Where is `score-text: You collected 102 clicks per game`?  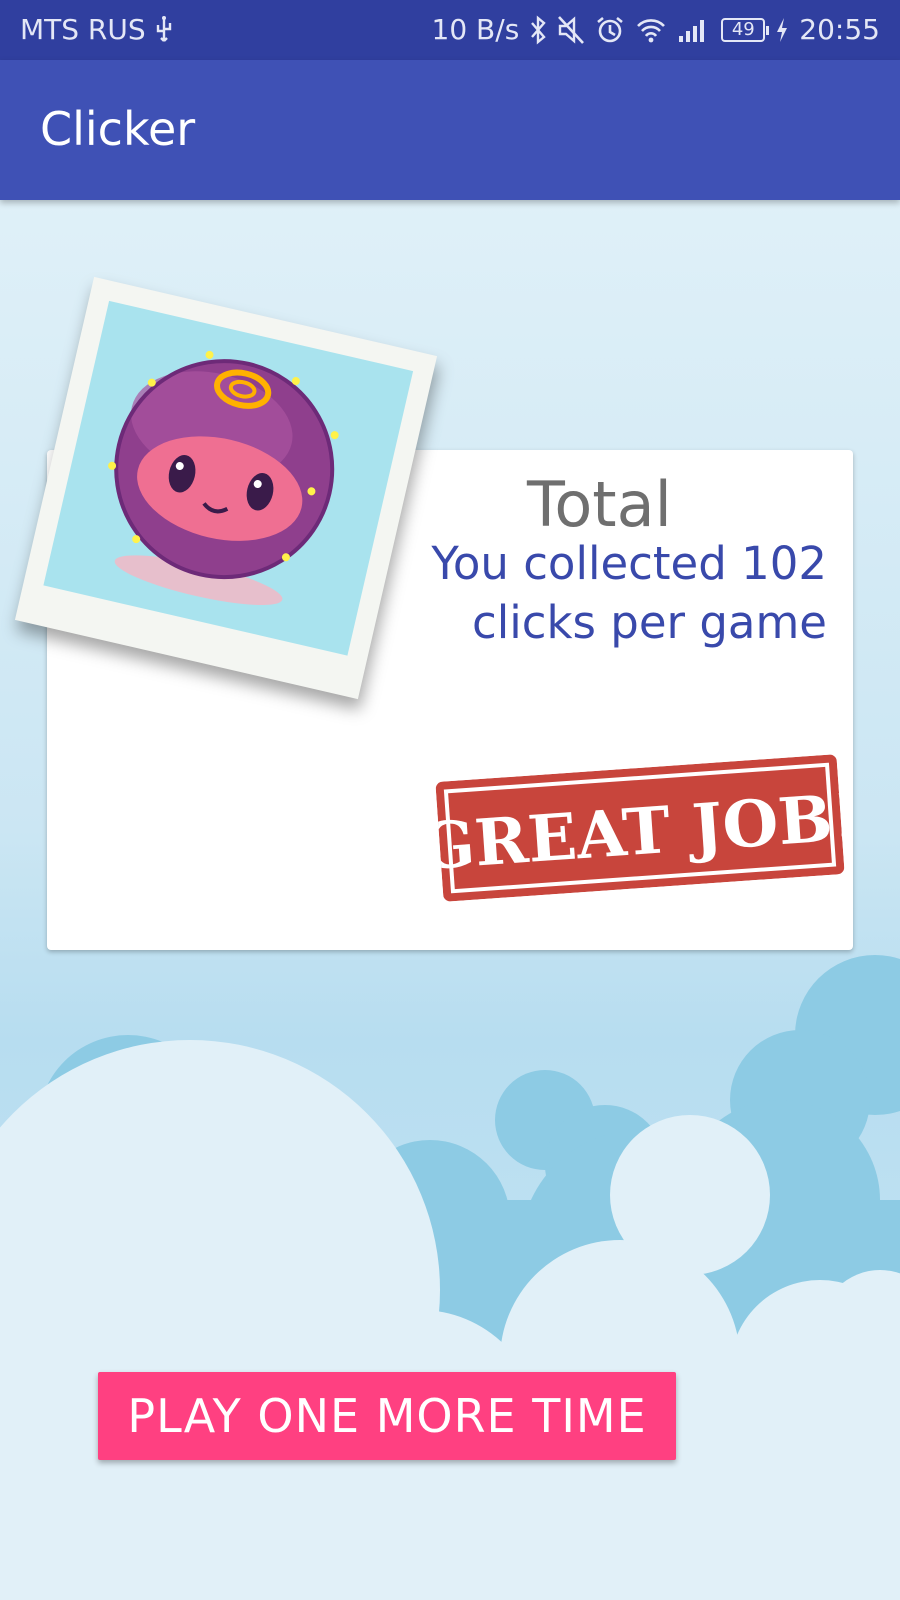
score-text: You collected 102 clicks per game is located at coordinates (607, 593).